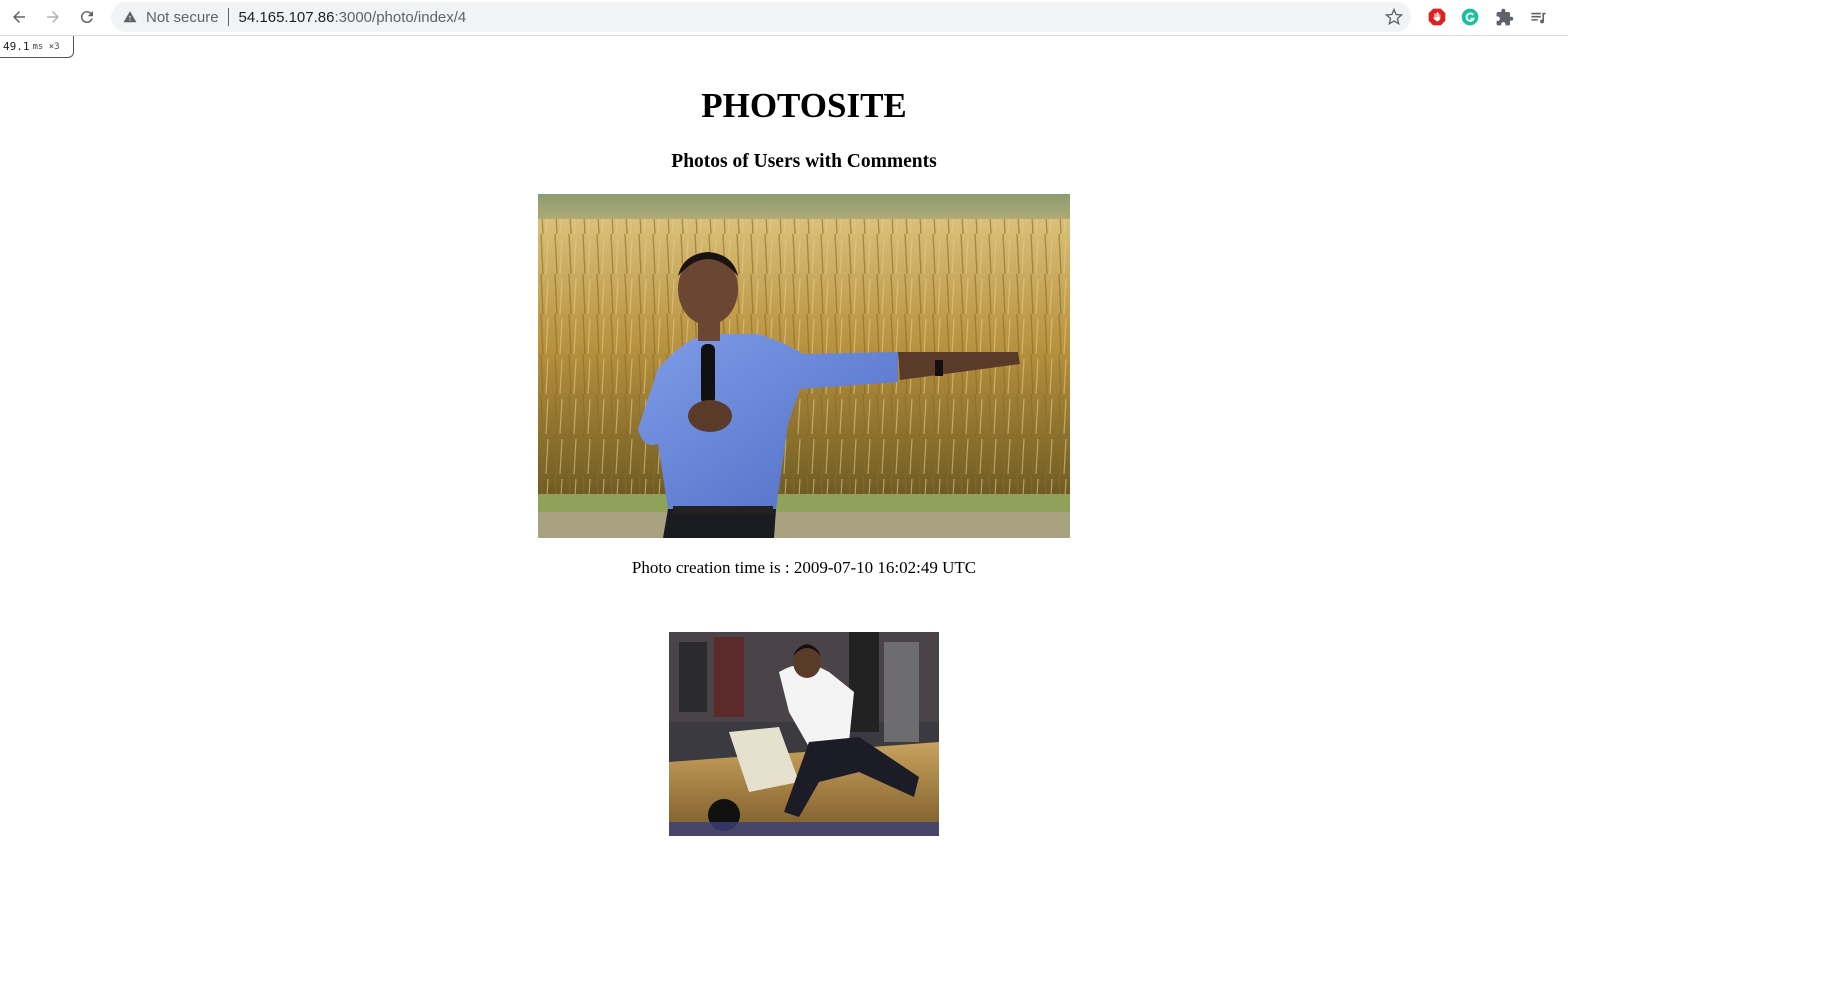 The width and height of the screenshot is (1842, 982). Describe the element at coordinates (46, 46) in the screenshot. I see `timer-unit: ms ×3` at that location.